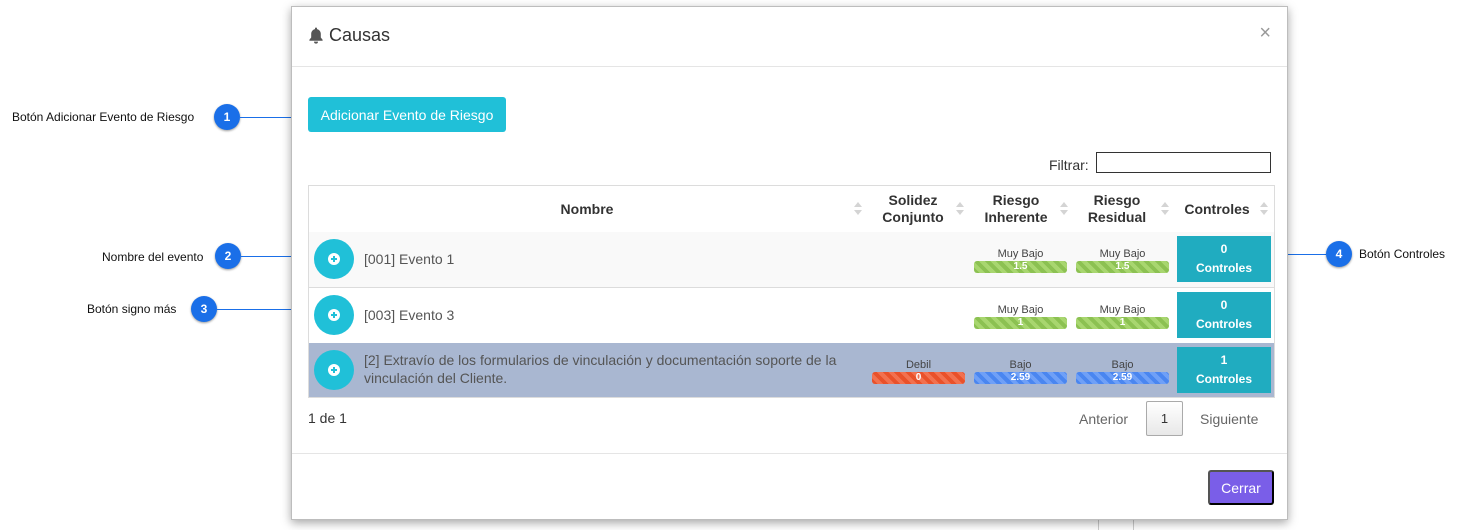 This screenshot has height=530, width=1468. I want to click on annotation-4-text: Botón Controles, so click(1402, 254).